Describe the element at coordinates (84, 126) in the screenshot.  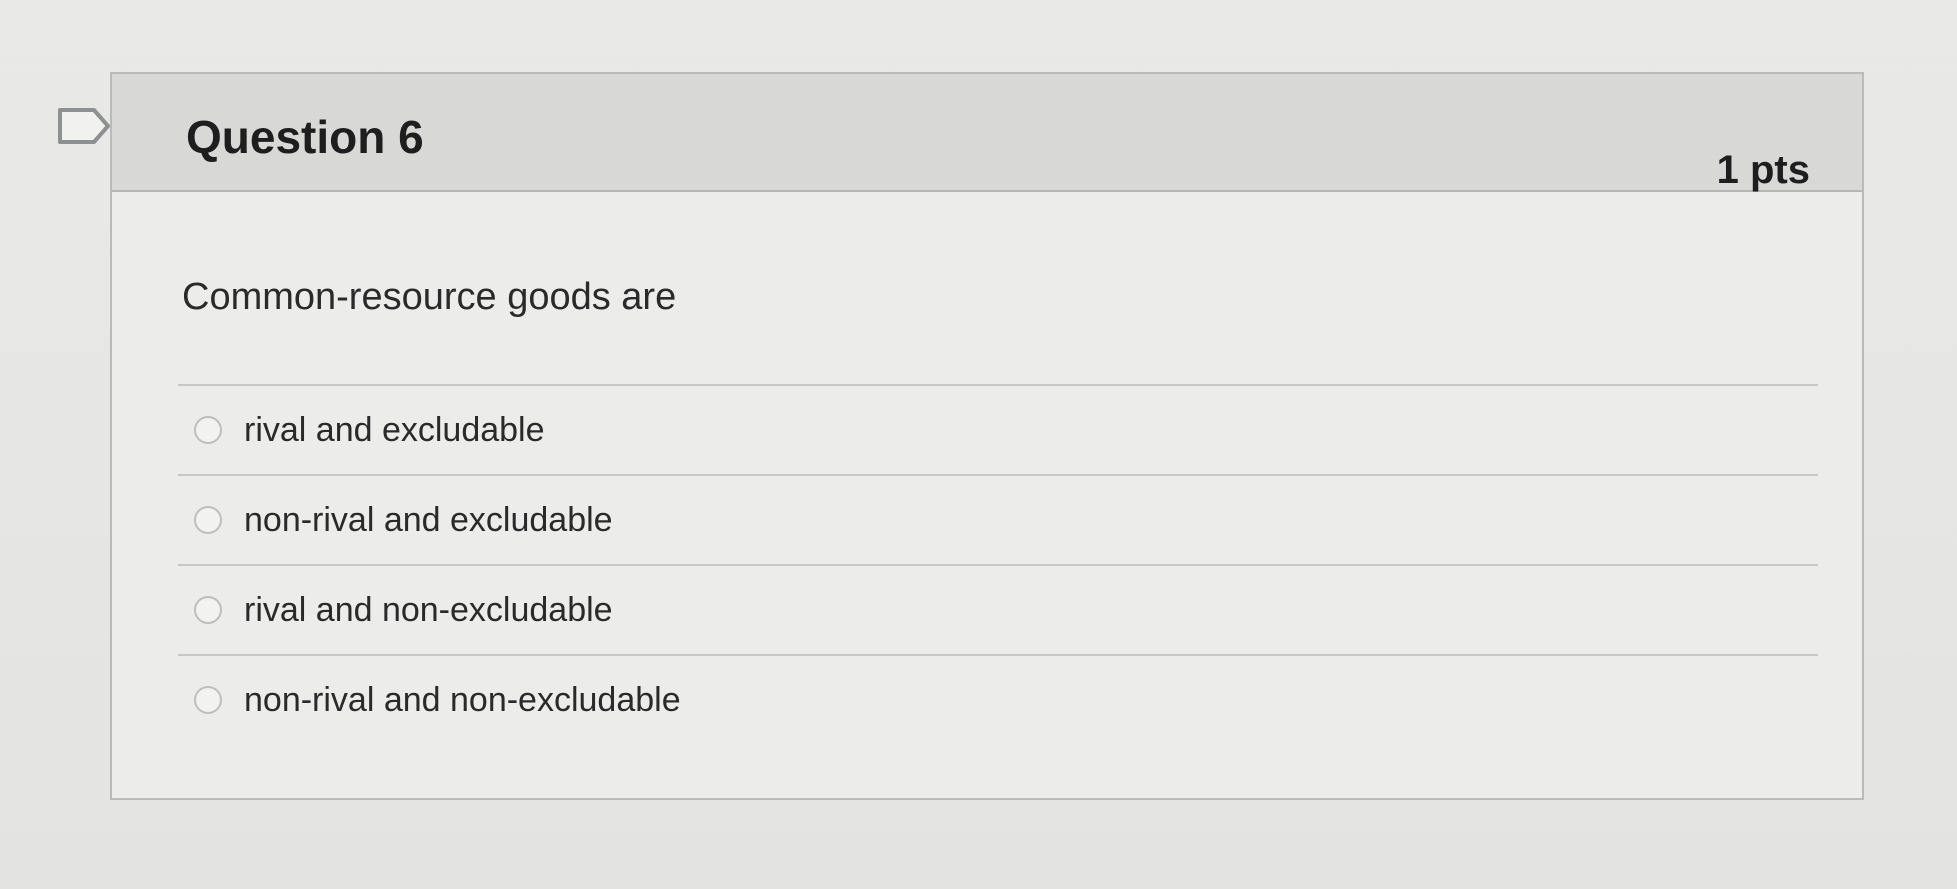
I see `flag-question-icon` at that location.